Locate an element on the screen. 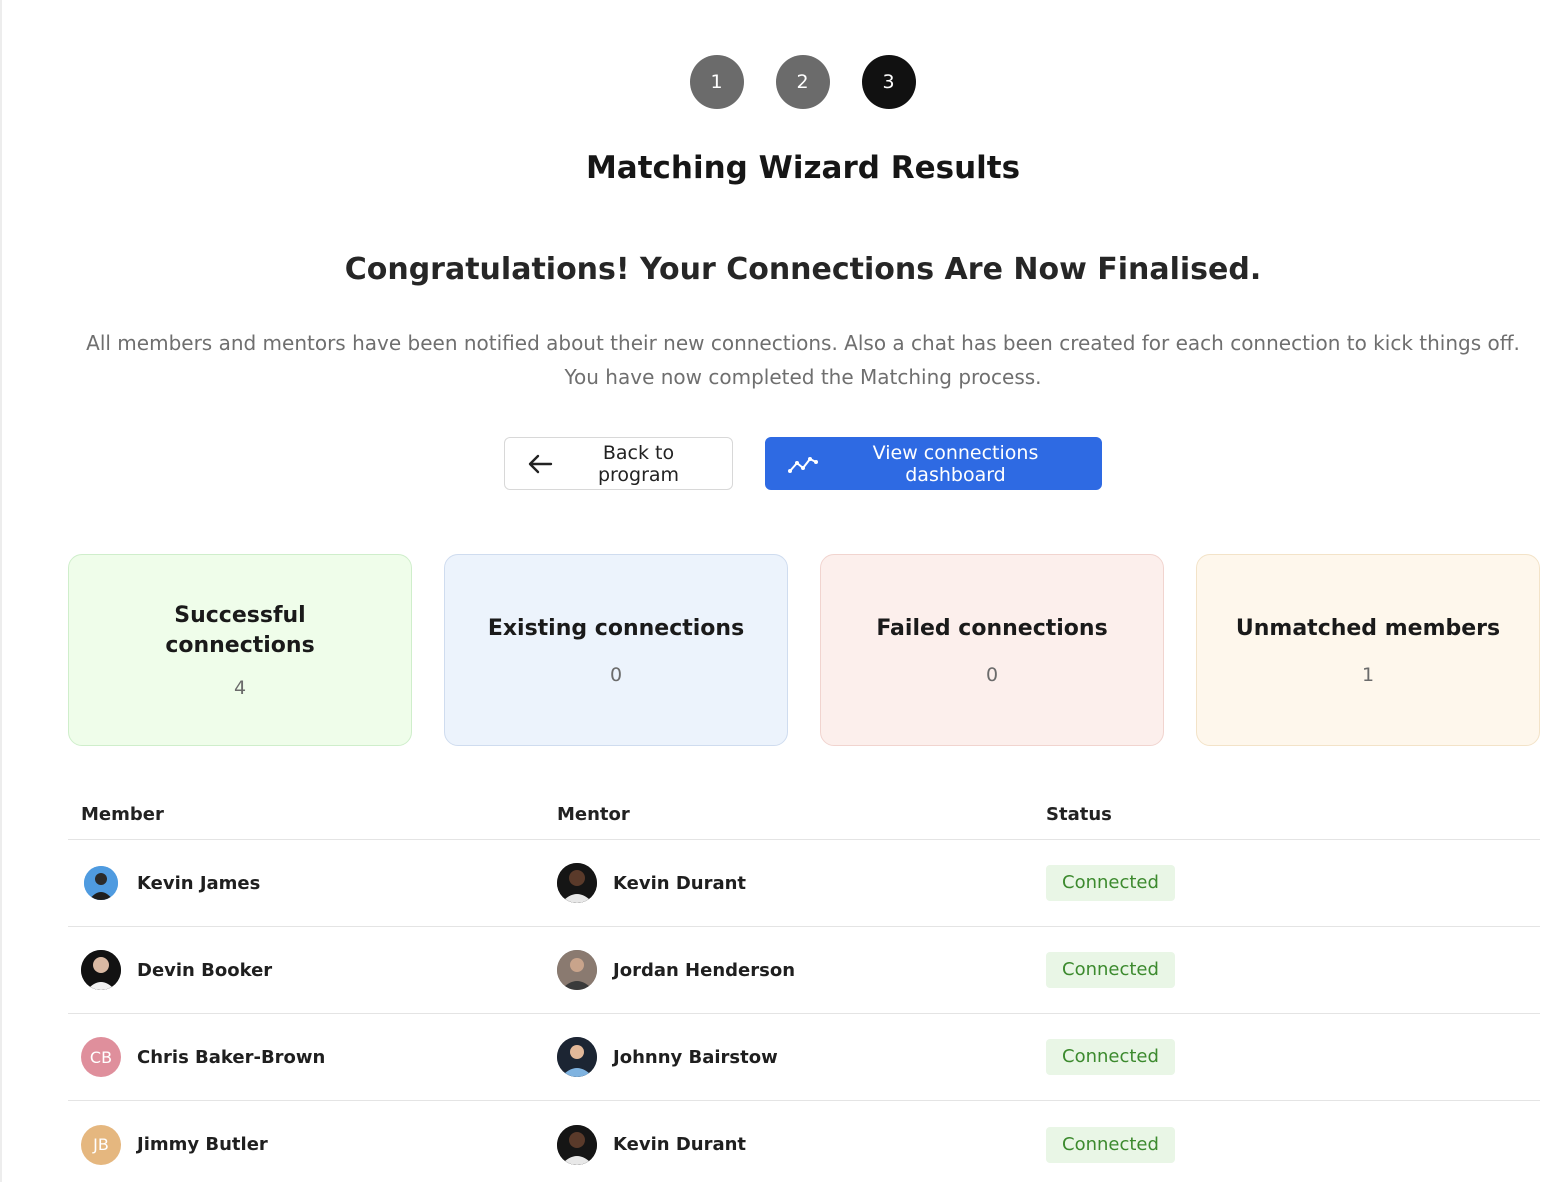  table-row: JB Jimmy Butler Kevin Durant Connected is located at coordinates (804, 1141).